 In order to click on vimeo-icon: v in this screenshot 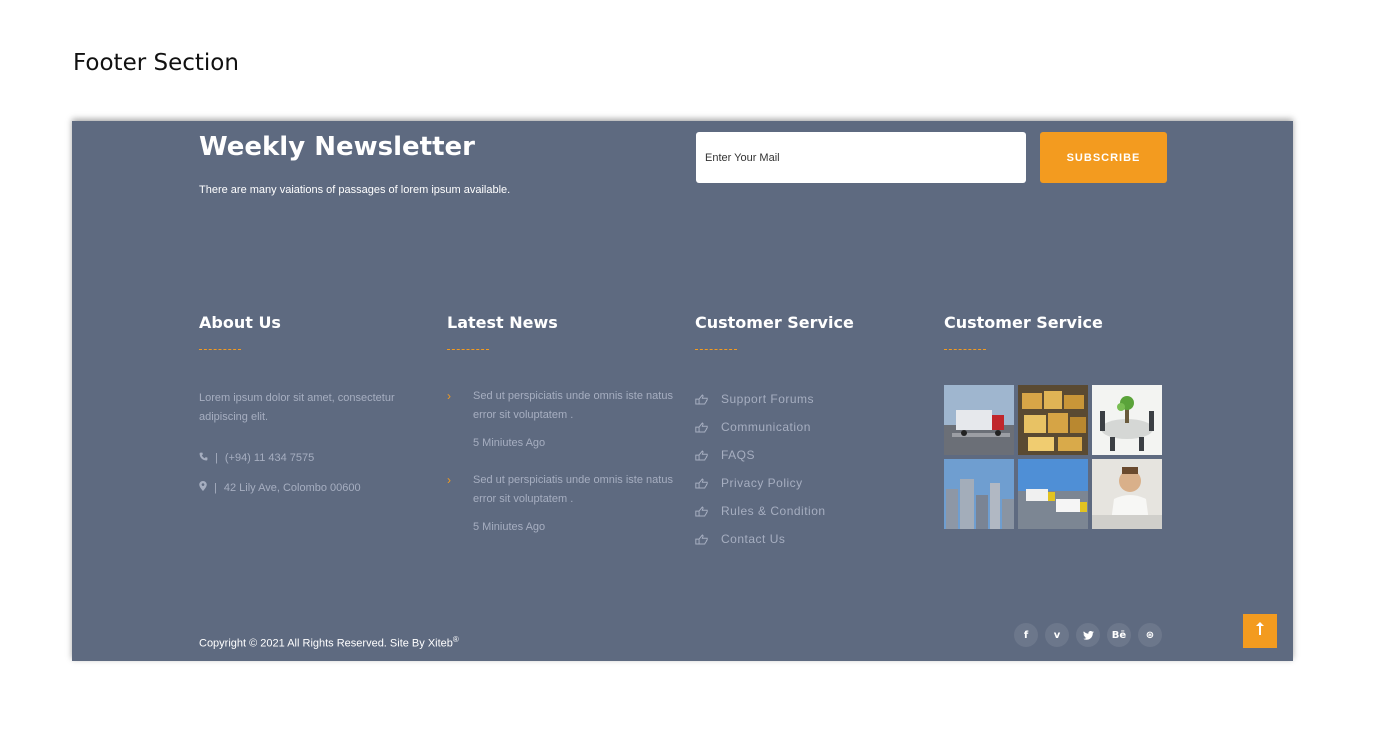, I will do `click(1057, 635)`.